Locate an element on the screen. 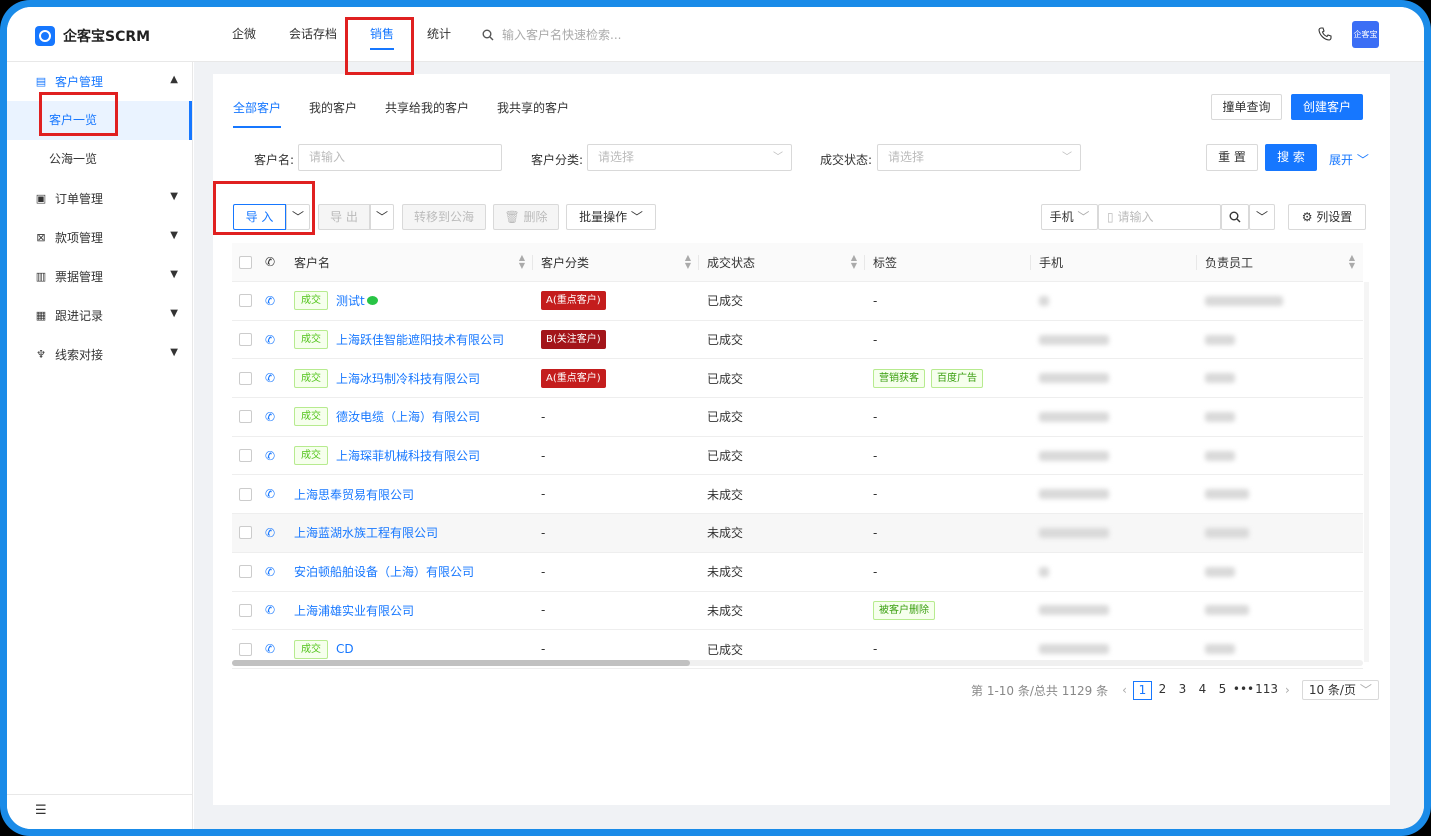 This screenshot has height=836, width=1431. header-owner: 负责员工 ▲ ▼ is located at coordinates (1280, 262).